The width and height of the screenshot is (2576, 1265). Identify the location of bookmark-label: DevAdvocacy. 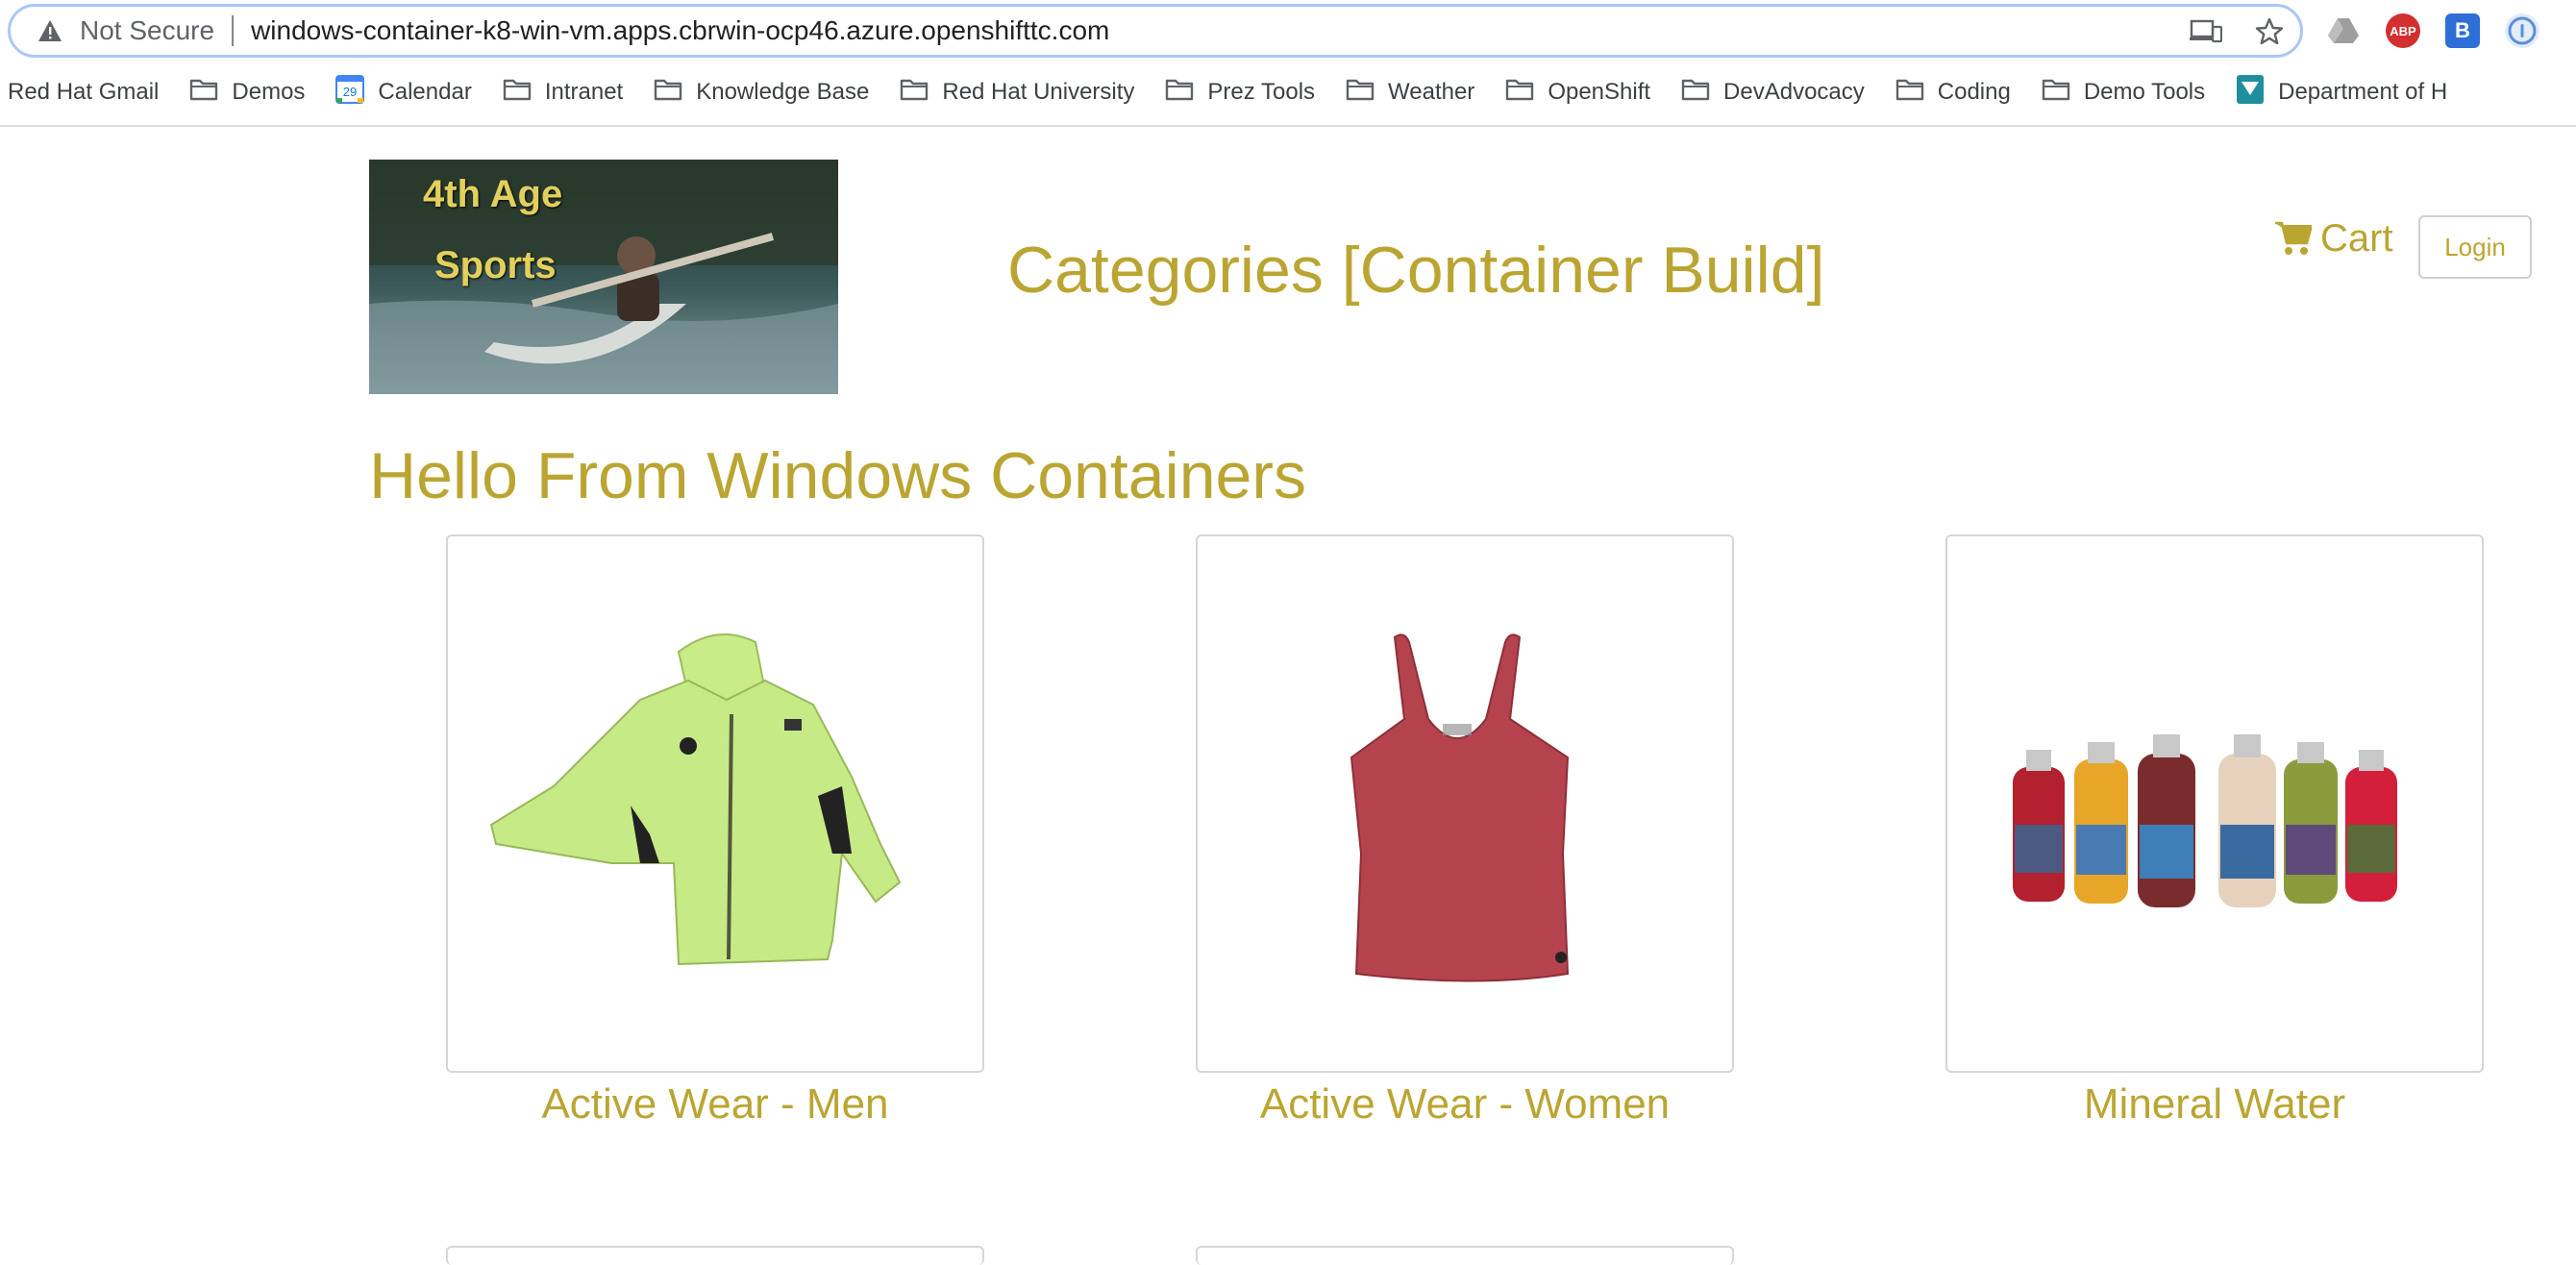
(1794, 92).